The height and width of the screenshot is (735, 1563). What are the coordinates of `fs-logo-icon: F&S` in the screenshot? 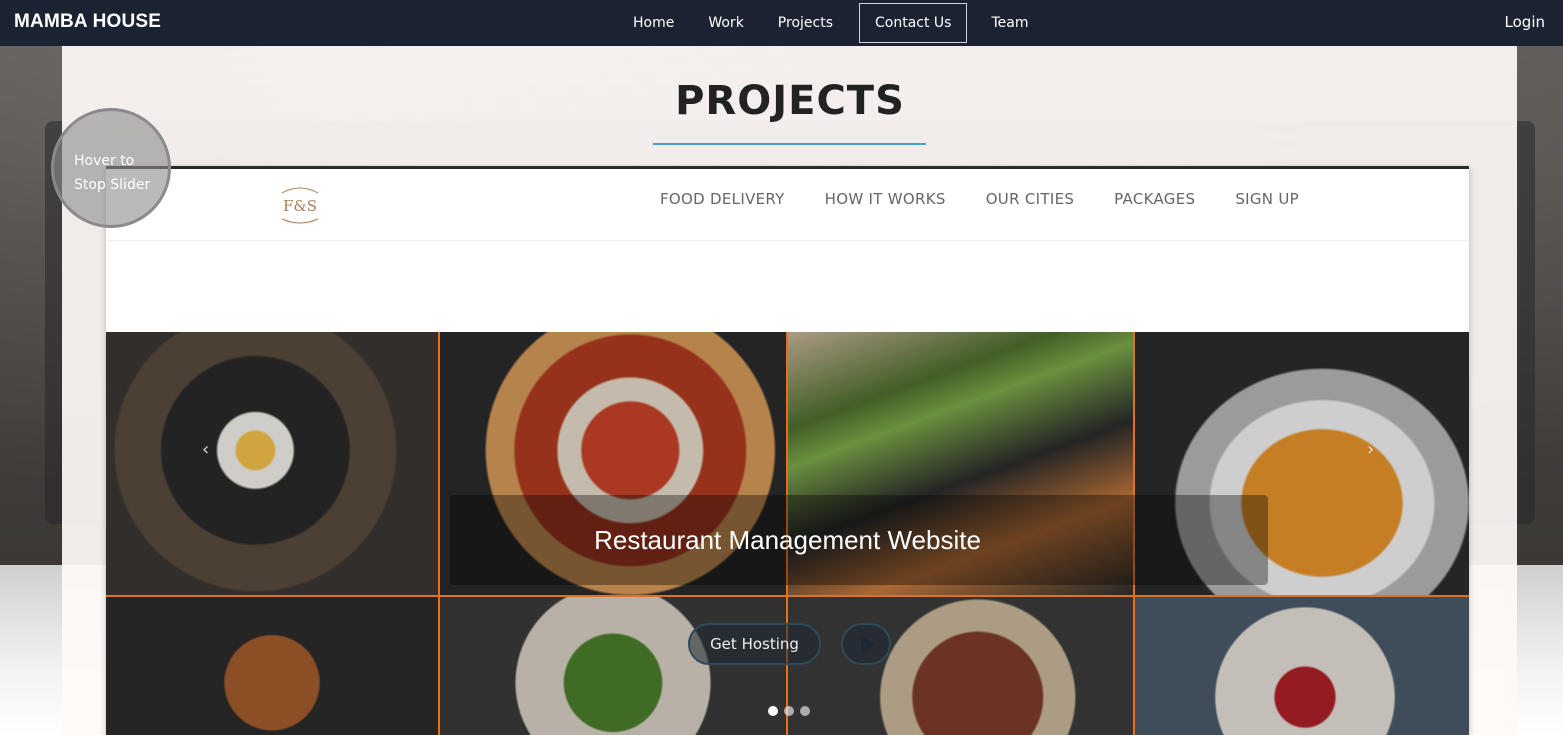 It's located at (300, 205).